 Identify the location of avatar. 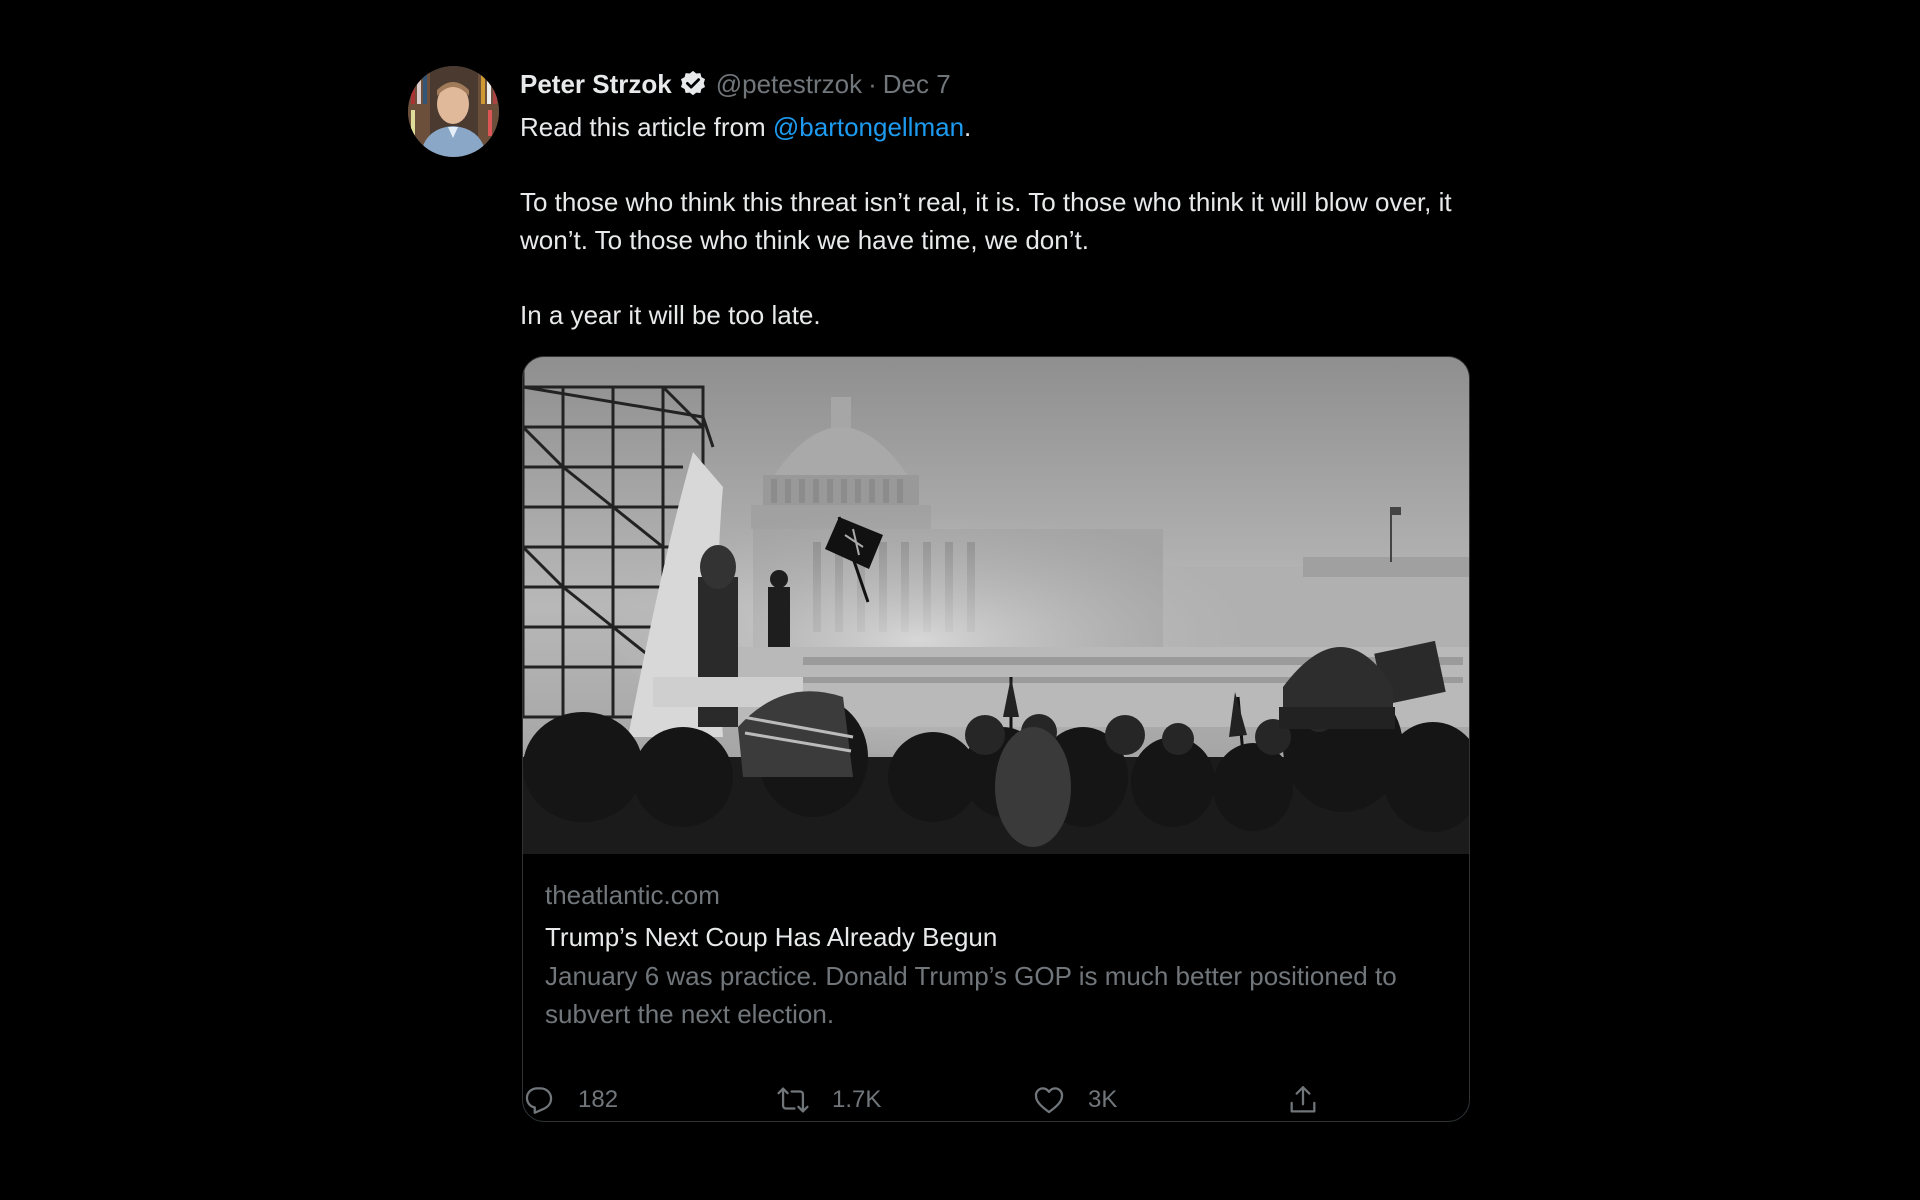
(453, 111).